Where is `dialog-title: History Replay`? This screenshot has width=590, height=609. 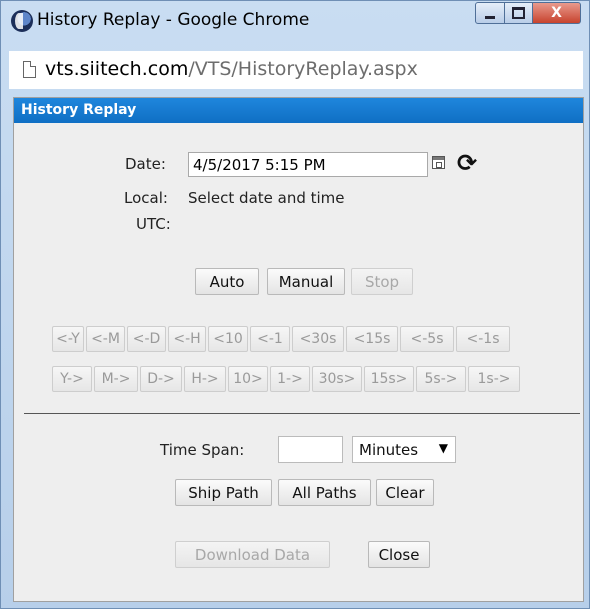 dialog-title: History Replay is located at coordinates (298, 110).